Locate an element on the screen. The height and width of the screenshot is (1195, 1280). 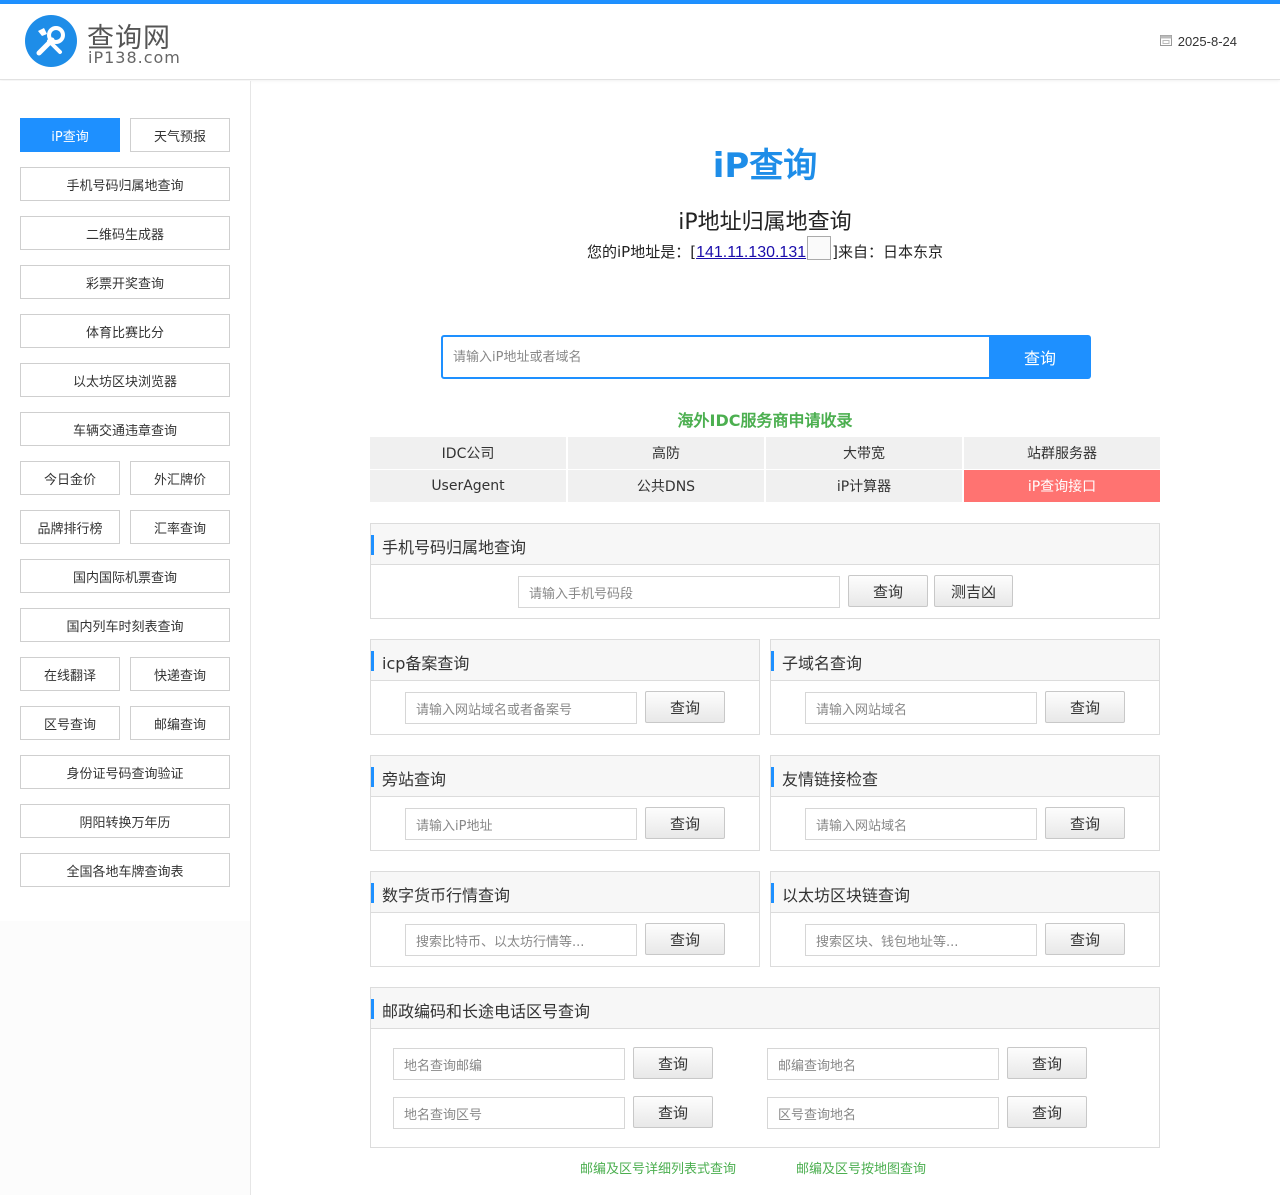
sidebar-item-exchange: 汇率查询 is located at coordinates (180, 527).